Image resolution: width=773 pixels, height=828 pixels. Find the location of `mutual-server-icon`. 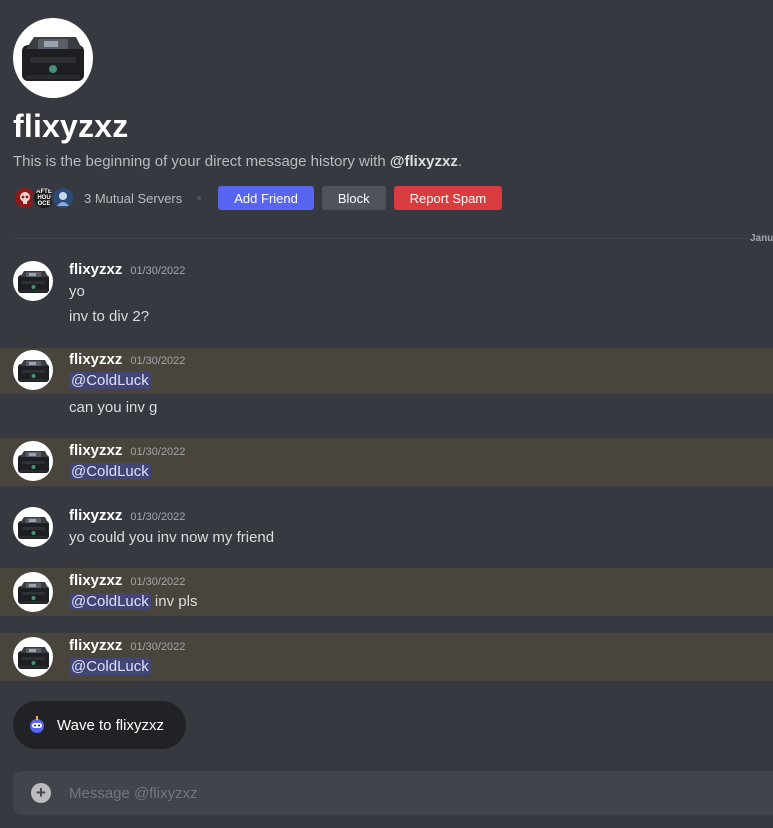

mutual-server-icon is located at coordinates (63, 198).